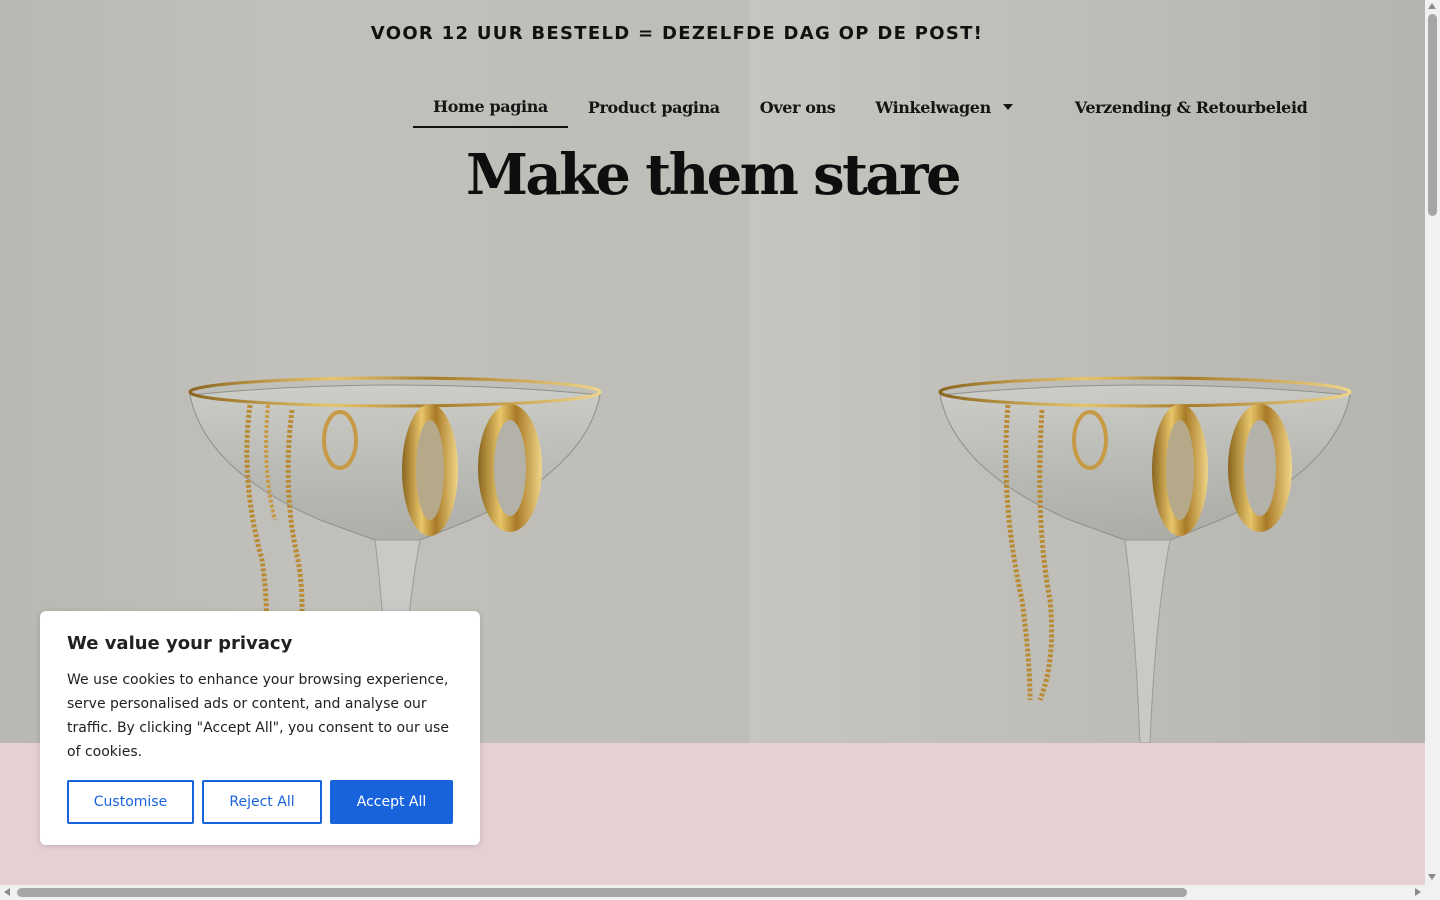 Image resolution: width=1440 pixels, height=900 pixels. I want to click on nav-product-label: Product pagina, so click(653, 107).